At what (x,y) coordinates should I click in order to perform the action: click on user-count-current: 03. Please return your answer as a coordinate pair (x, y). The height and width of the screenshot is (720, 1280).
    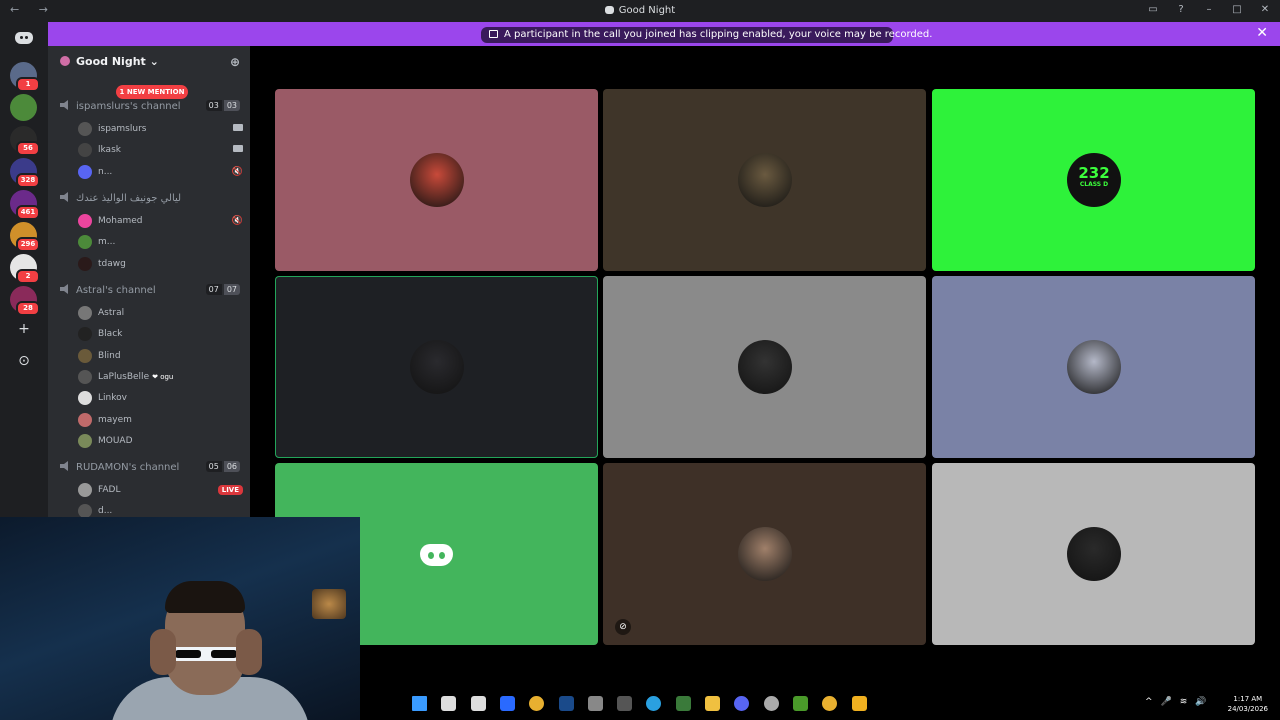
    Looking at the image, I should click on (213, 105).